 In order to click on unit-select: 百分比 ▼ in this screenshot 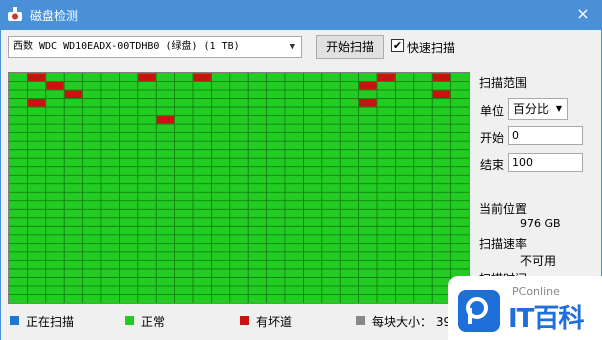, I will do `click(538, 109)`.